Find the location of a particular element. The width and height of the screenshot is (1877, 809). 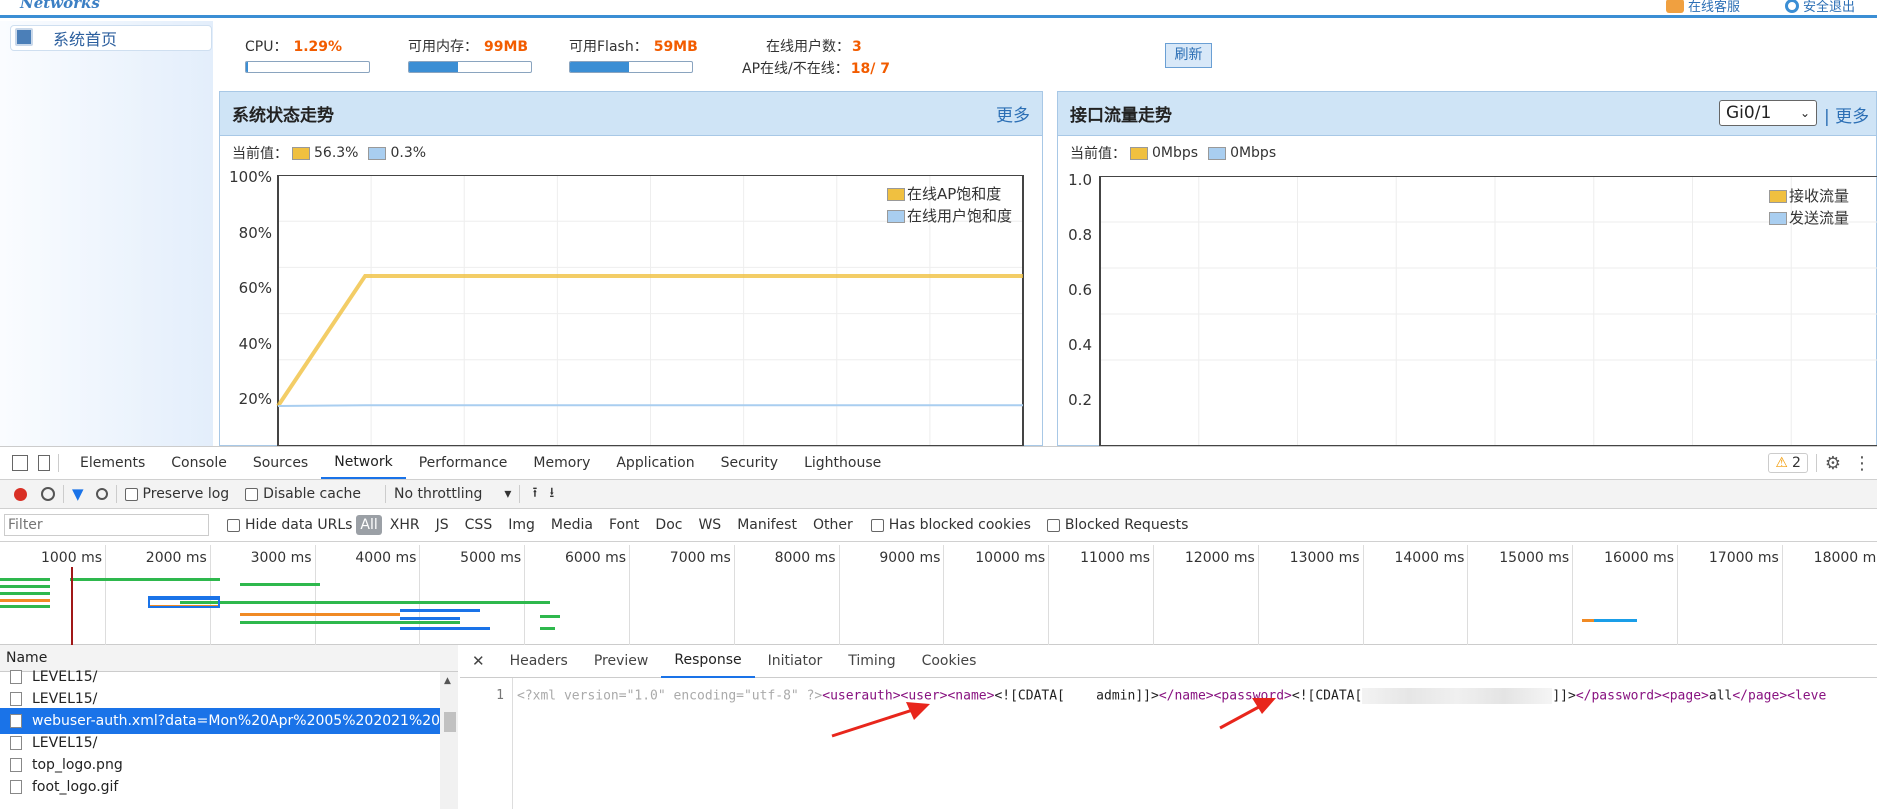

iface-ytick-02: 0.2 is located at coordinates (1080, 400).